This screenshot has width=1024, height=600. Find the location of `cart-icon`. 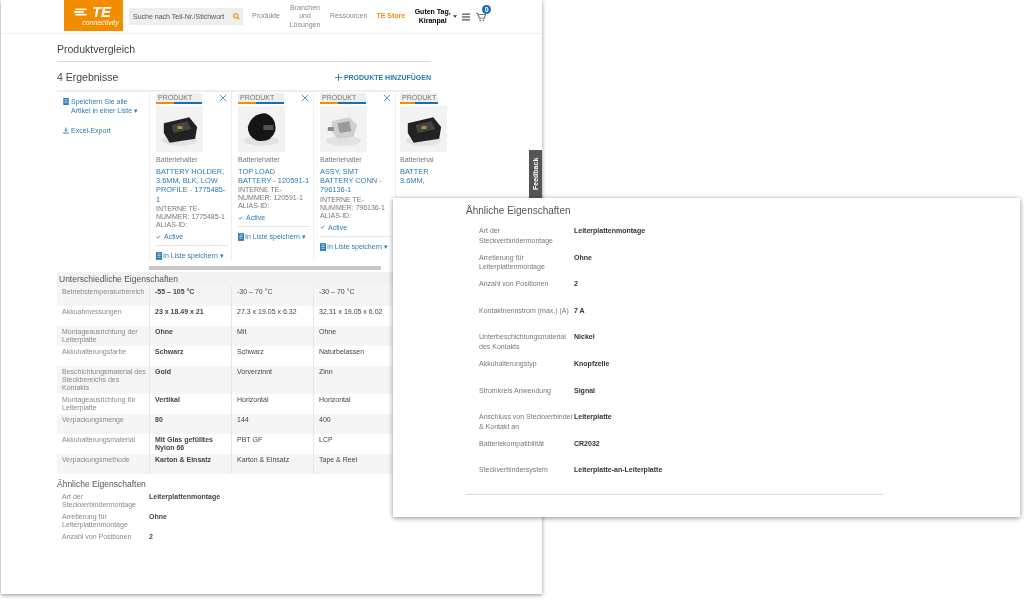

cart-icon is located at coordinates (481, 16).